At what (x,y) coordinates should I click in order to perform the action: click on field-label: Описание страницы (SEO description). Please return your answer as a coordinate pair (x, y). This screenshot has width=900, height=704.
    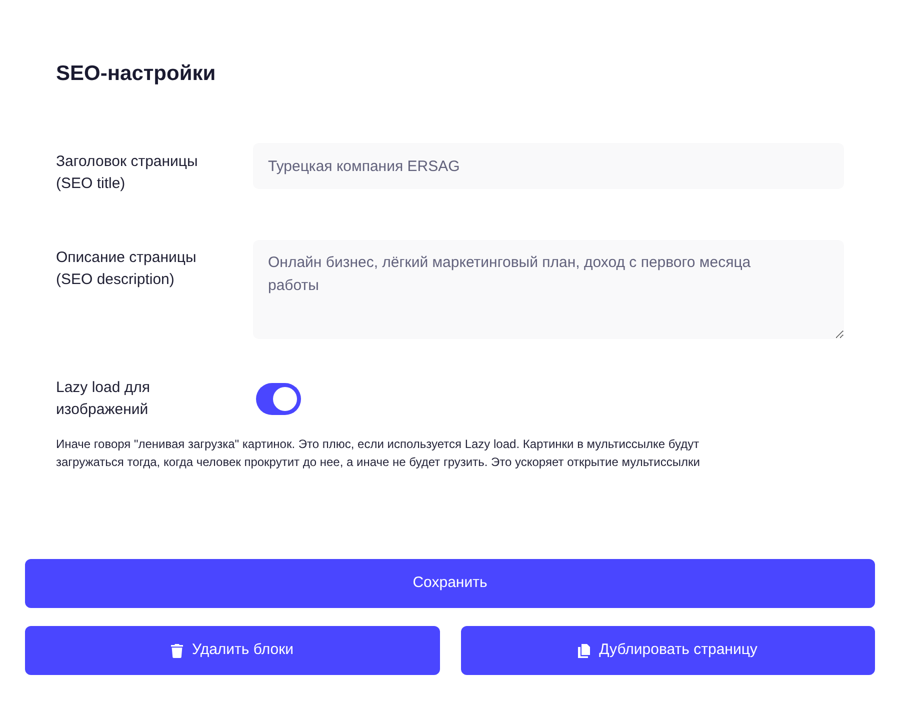
    Looking at the image, I should click on (127, 269).